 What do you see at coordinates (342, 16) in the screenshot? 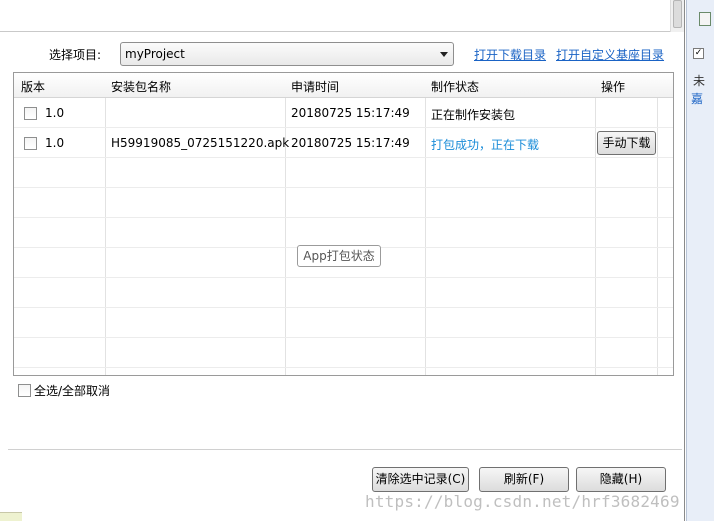
I see `top-panel` at bounding box center [342, 16].